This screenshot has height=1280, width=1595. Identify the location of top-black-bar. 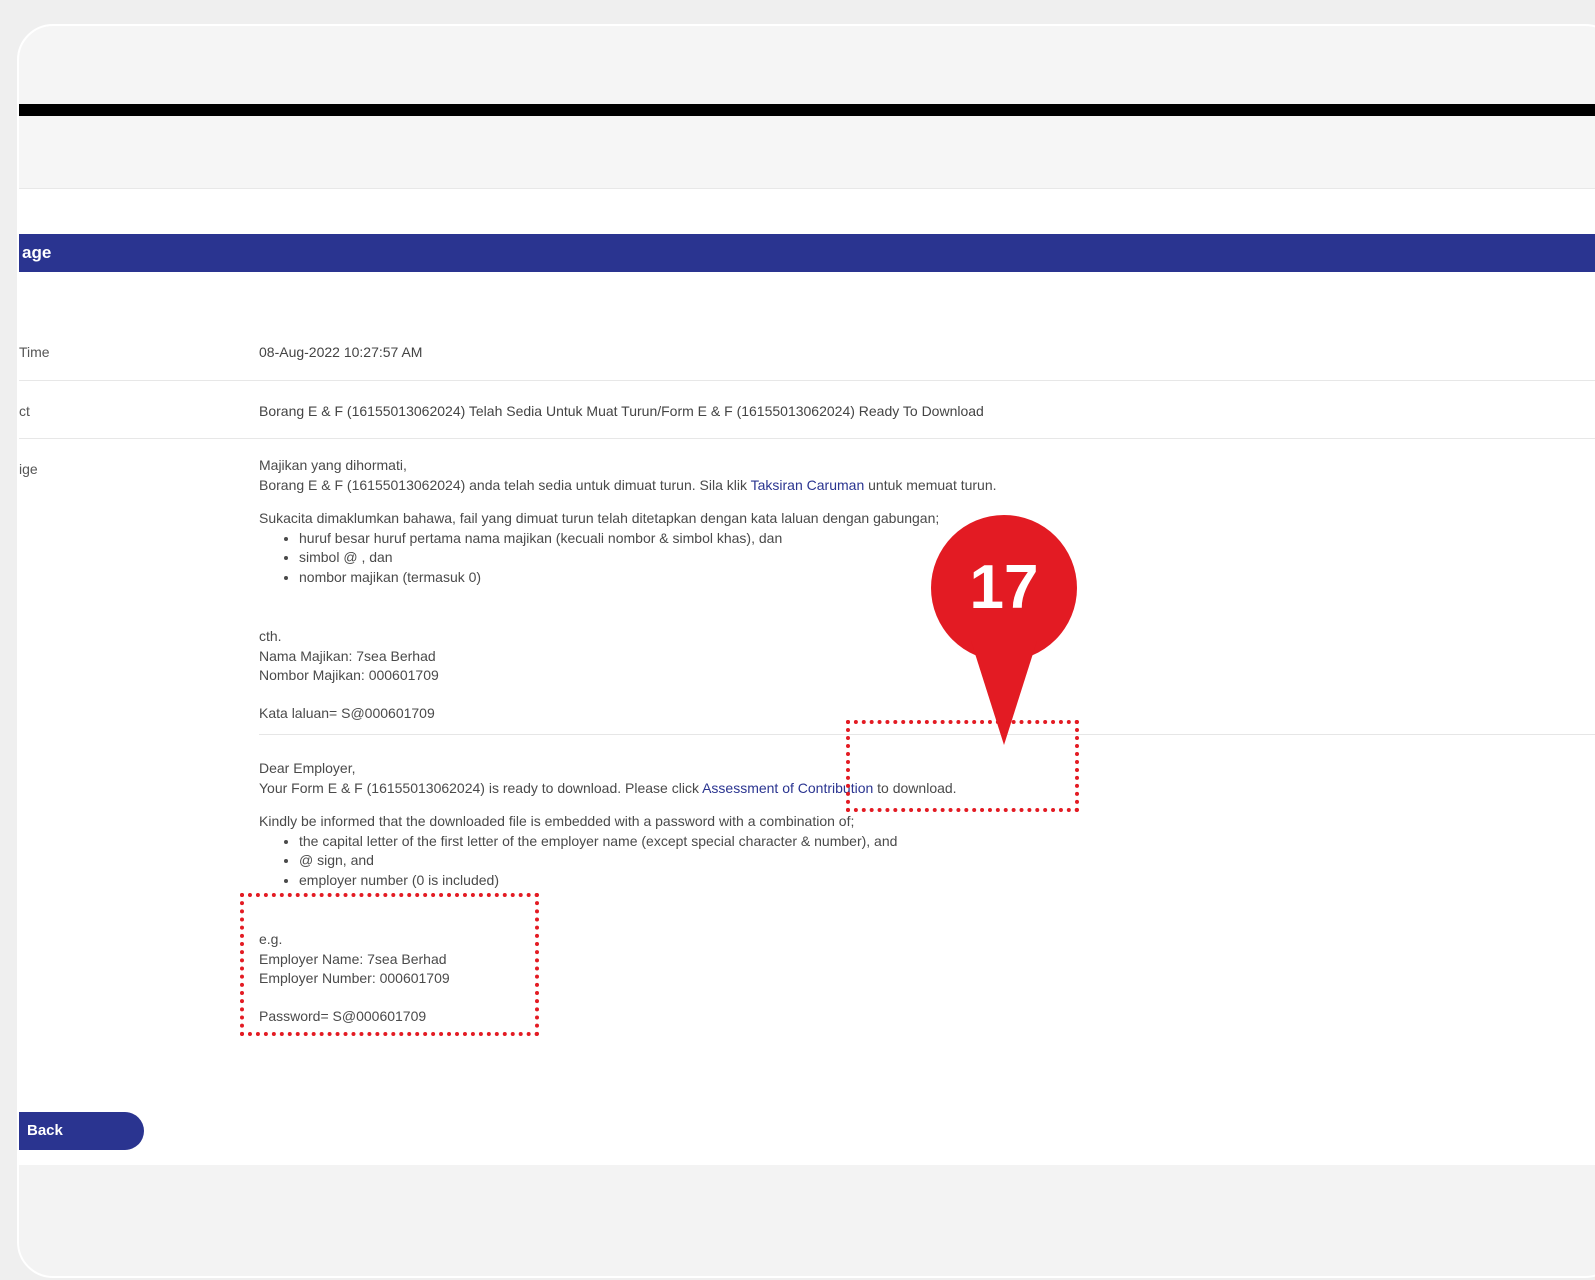
(807, 110).